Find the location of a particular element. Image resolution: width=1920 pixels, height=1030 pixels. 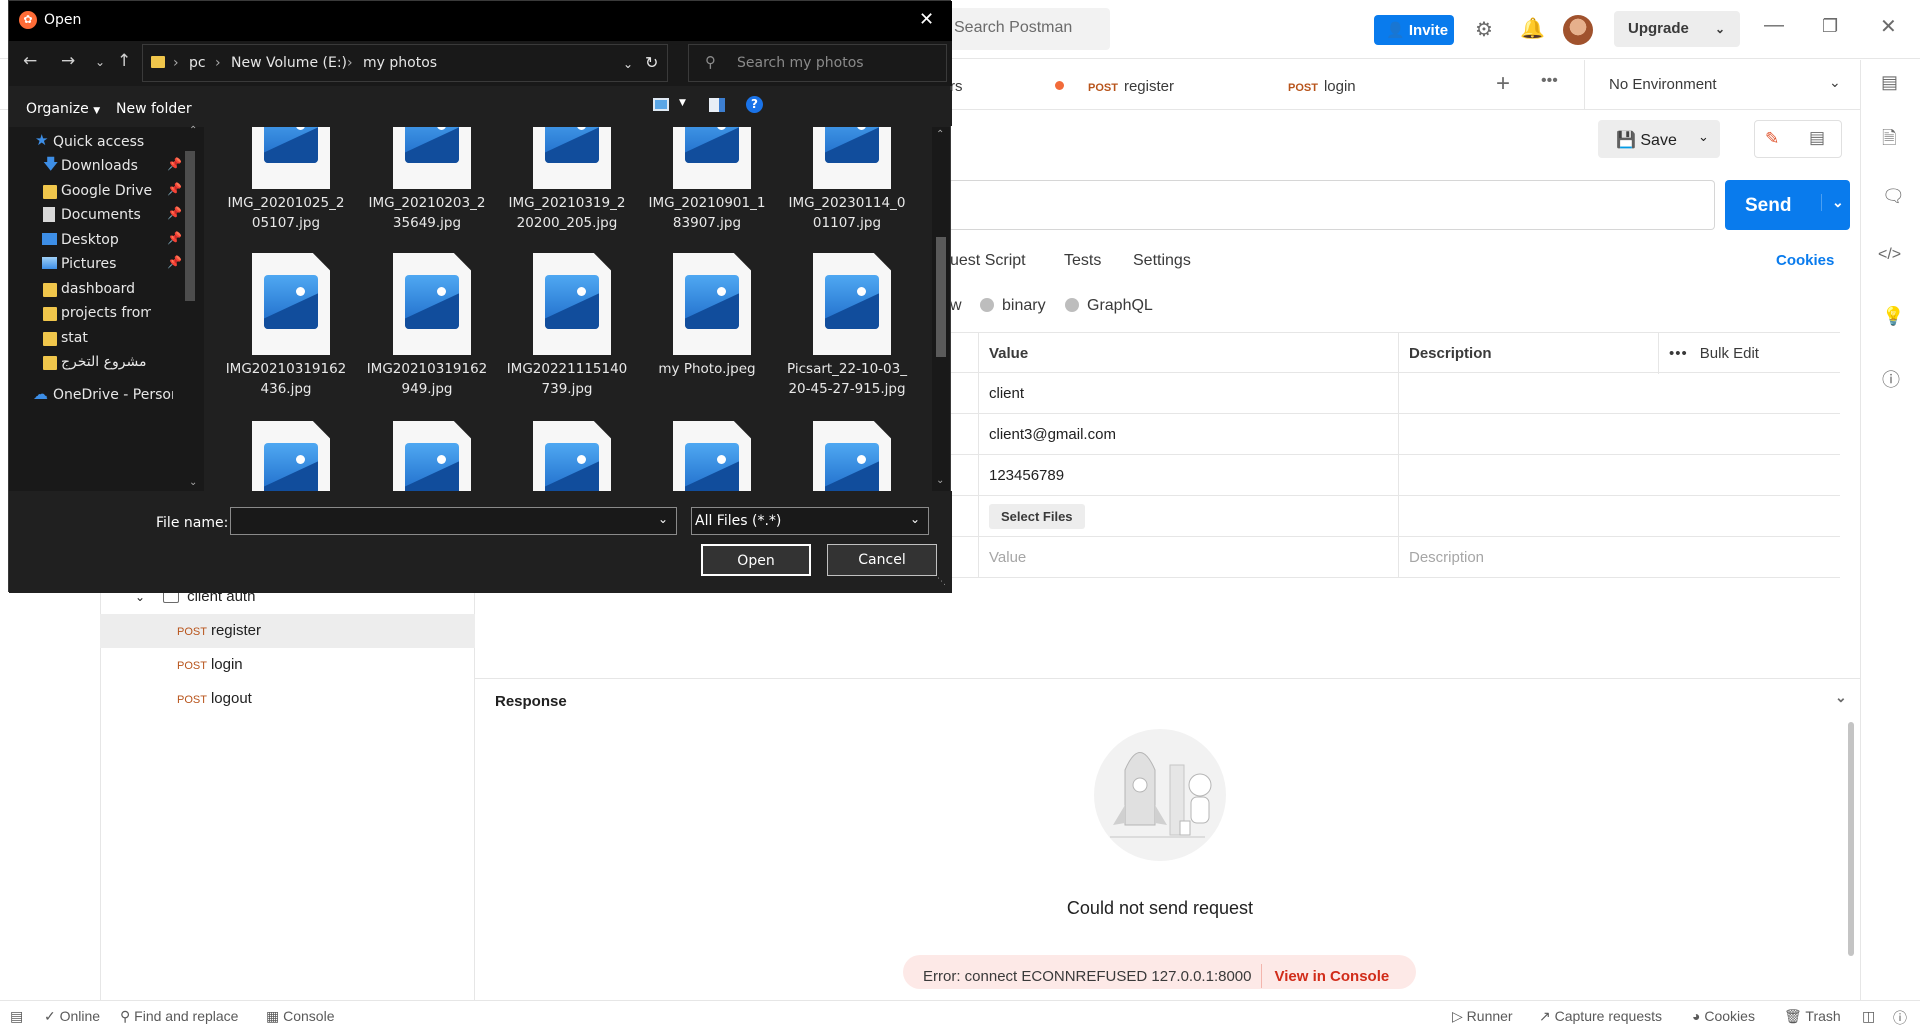

tab-register: POST register is located at coordinates (1131, 86).